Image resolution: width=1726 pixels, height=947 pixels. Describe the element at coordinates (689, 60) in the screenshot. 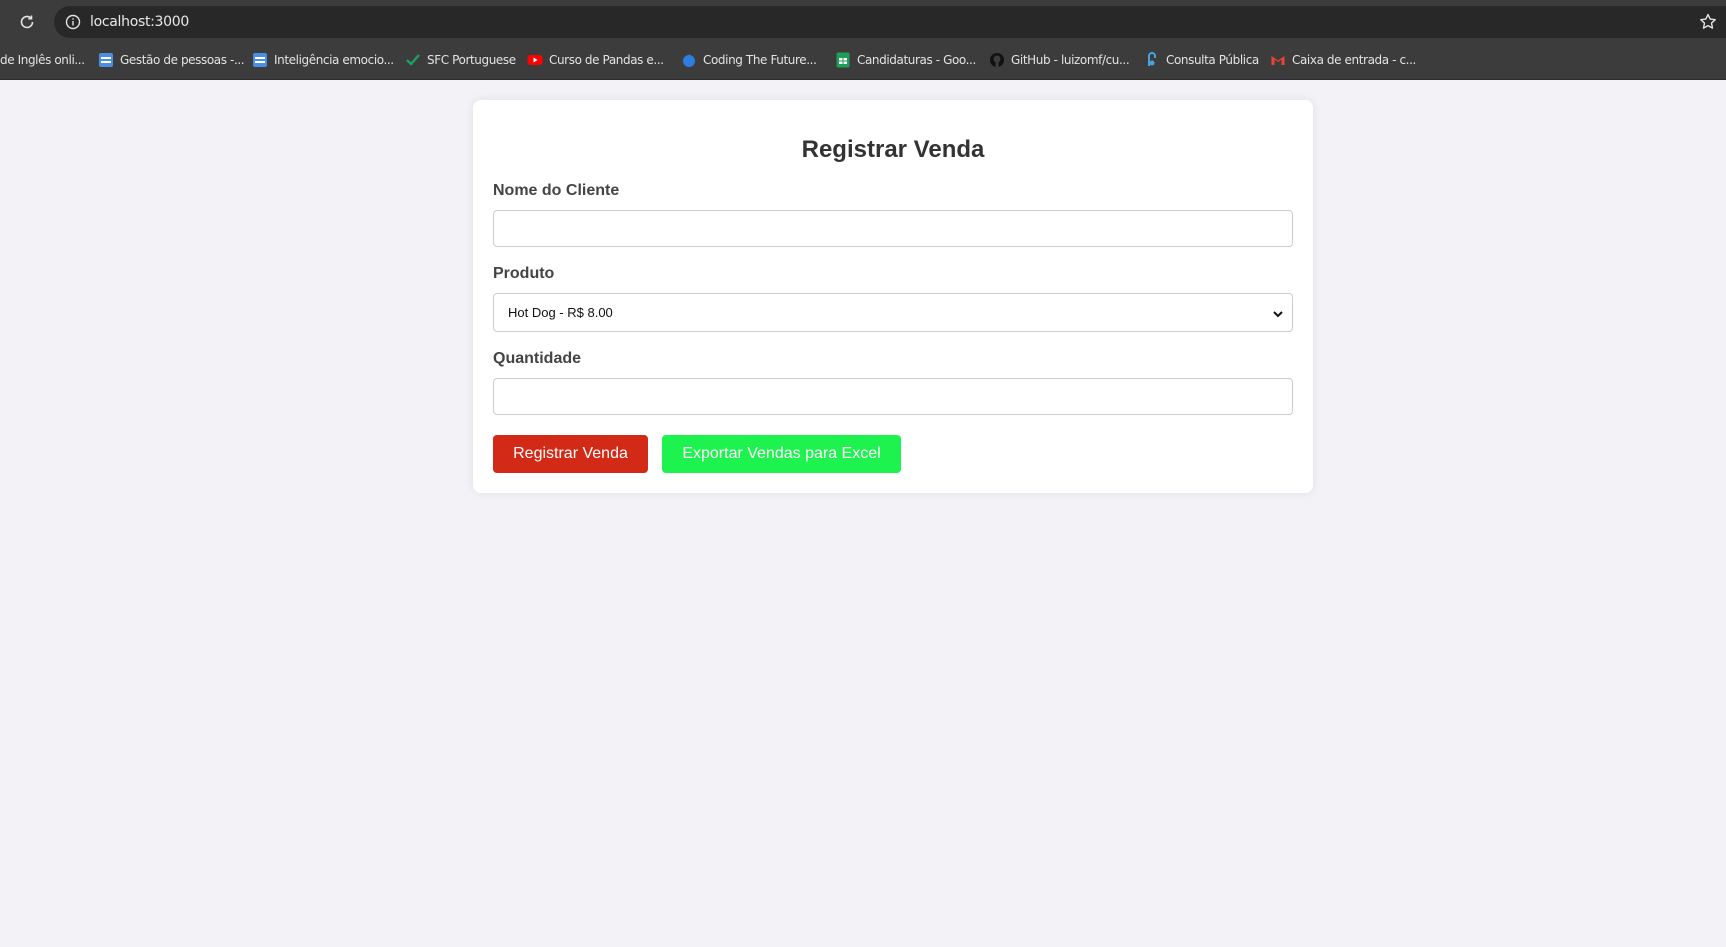

I see `drop-icon` at that location.